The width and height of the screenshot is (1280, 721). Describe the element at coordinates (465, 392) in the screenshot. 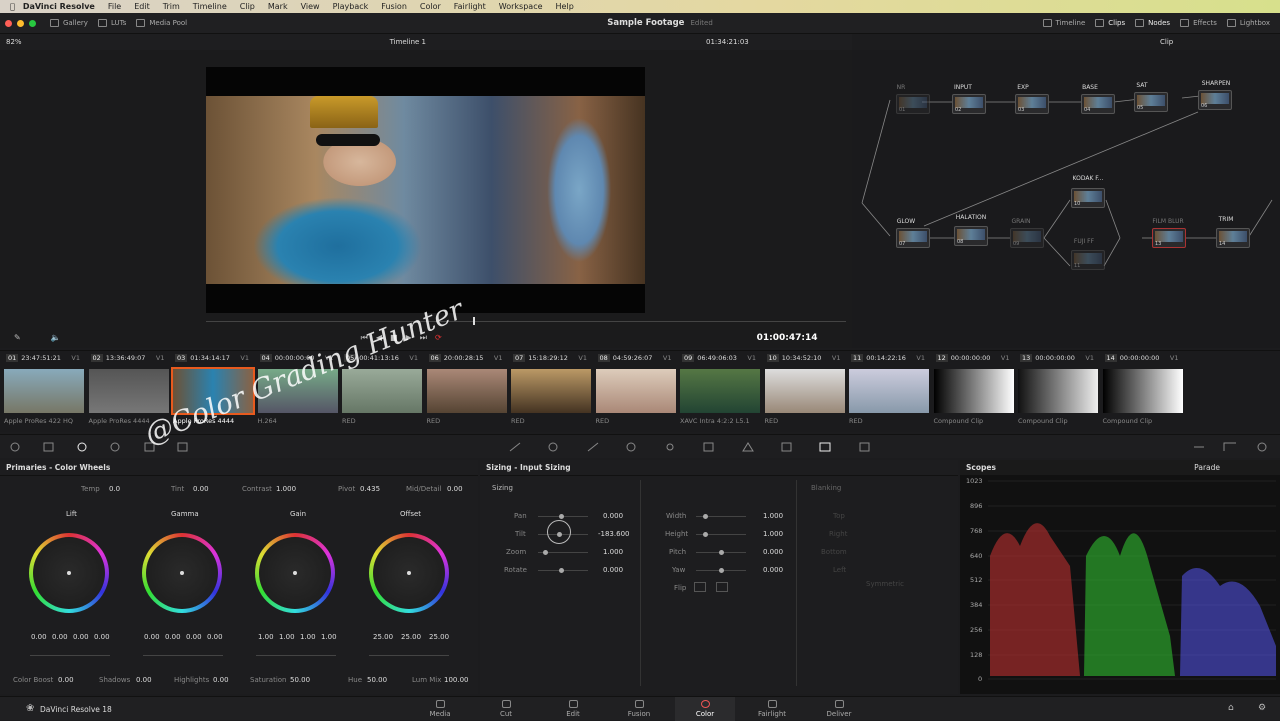

I see `clip-thumbnail: 06 20:00:28:15 V1 RED` at that location.